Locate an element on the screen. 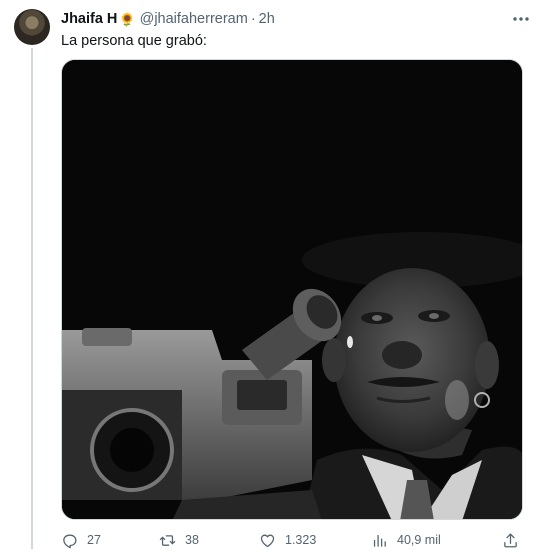  tweet-text: La persona que grabó: is located at coordinates (134, 41).